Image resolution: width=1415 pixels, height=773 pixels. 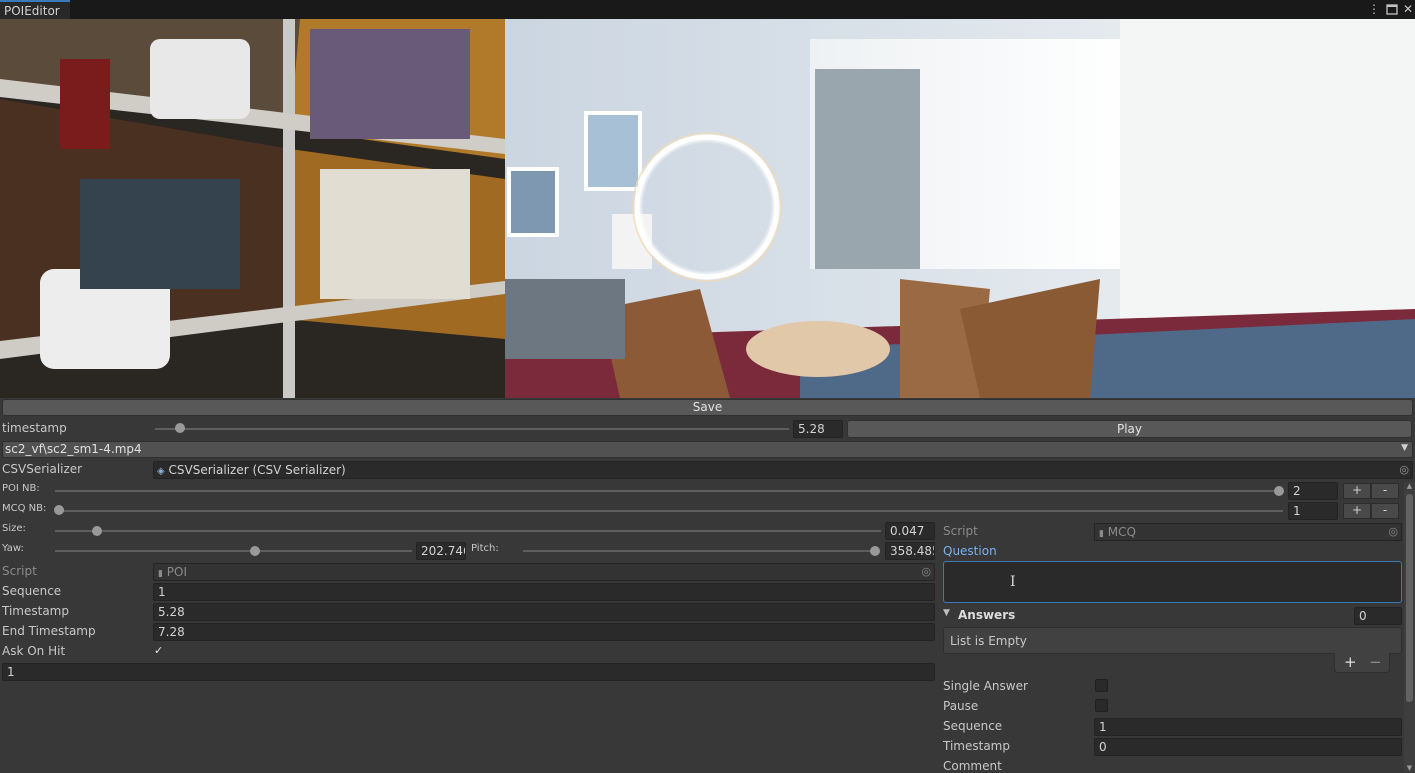 I want to click on timestamp-slider-track, so click(x=472, y=429).